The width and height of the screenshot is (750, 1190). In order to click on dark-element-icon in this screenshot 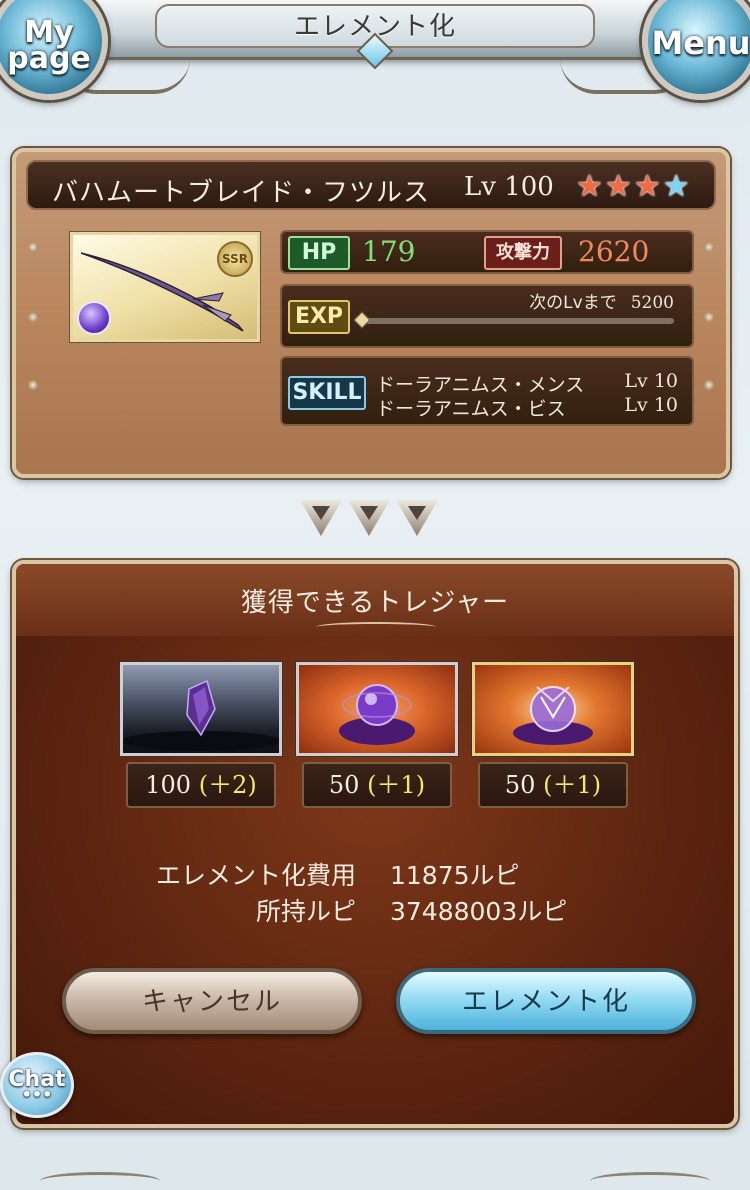, I will do `click(94, 318)`.